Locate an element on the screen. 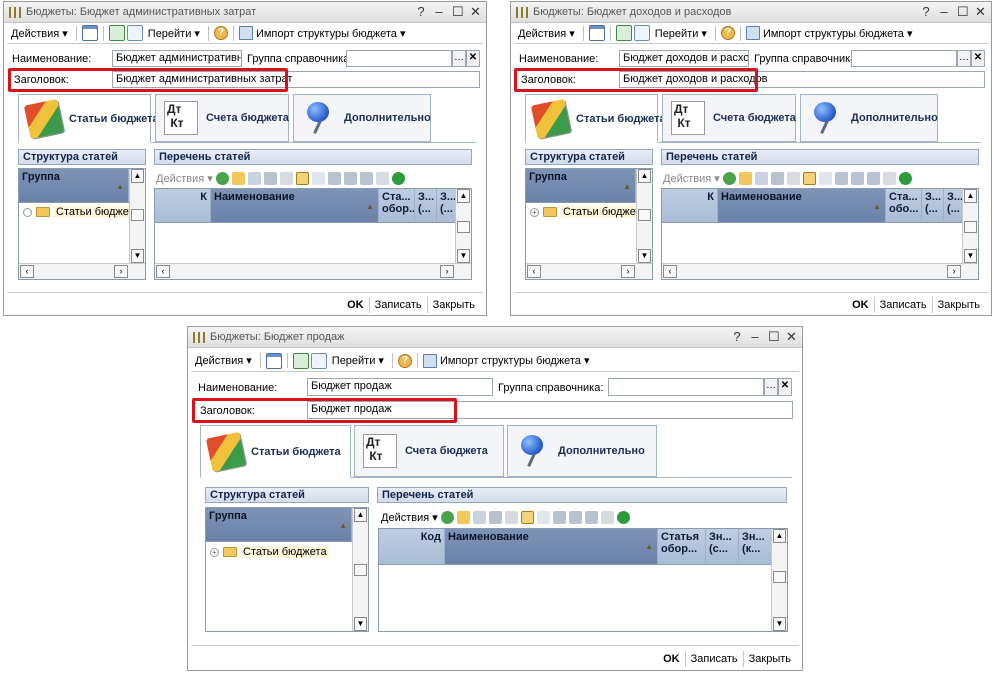 This screenshot has height=674, width=994. help-icon: ? is located at coordinates (220, 33).